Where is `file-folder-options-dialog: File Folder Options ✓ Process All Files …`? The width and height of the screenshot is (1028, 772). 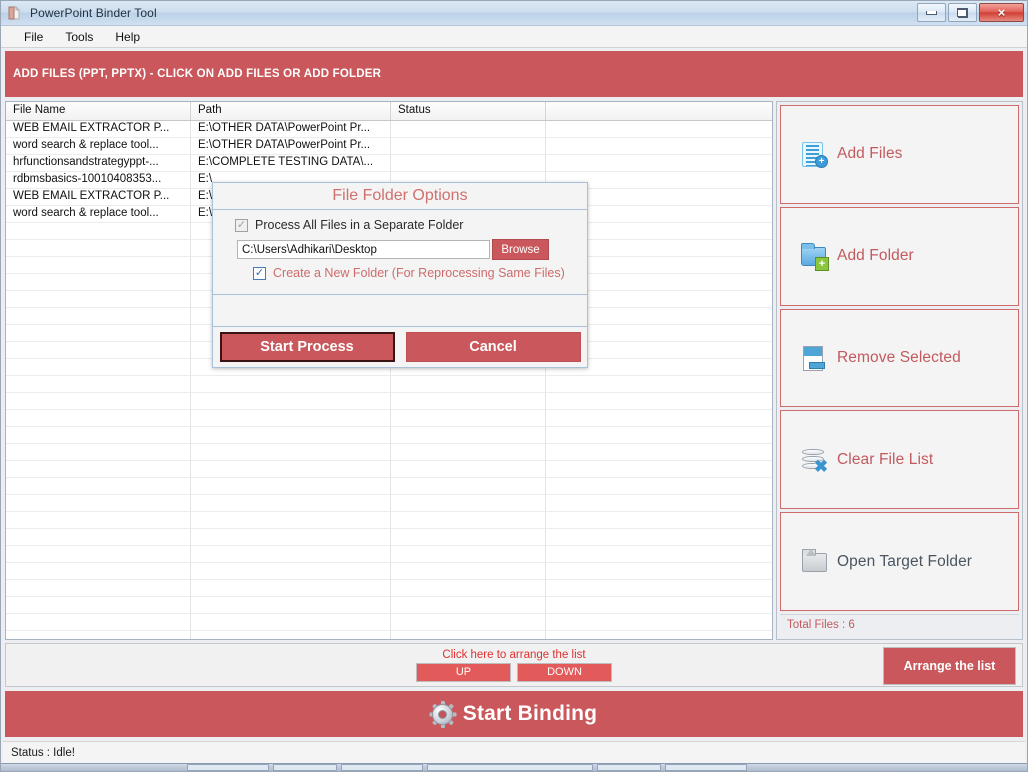
file-folder-options-dialog: File Folder Options ✓ Process All Files … is located at coordinates (400, 275).